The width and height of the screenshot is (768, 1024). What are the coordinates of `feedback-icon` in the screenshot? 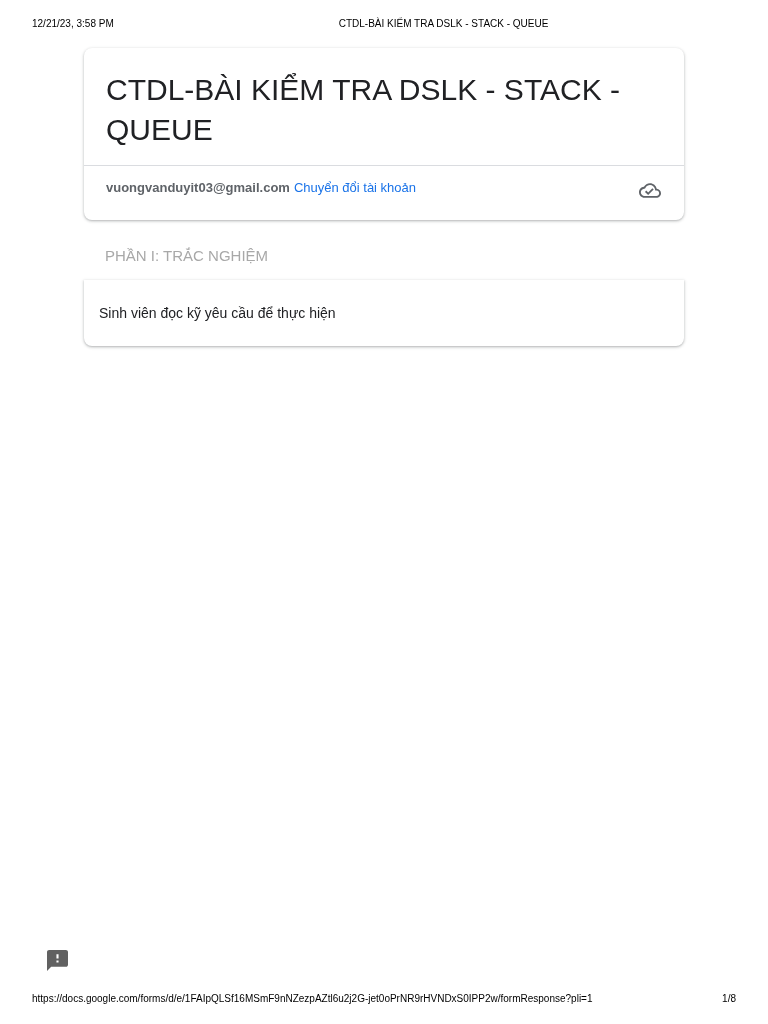 It's located at (57, 960).